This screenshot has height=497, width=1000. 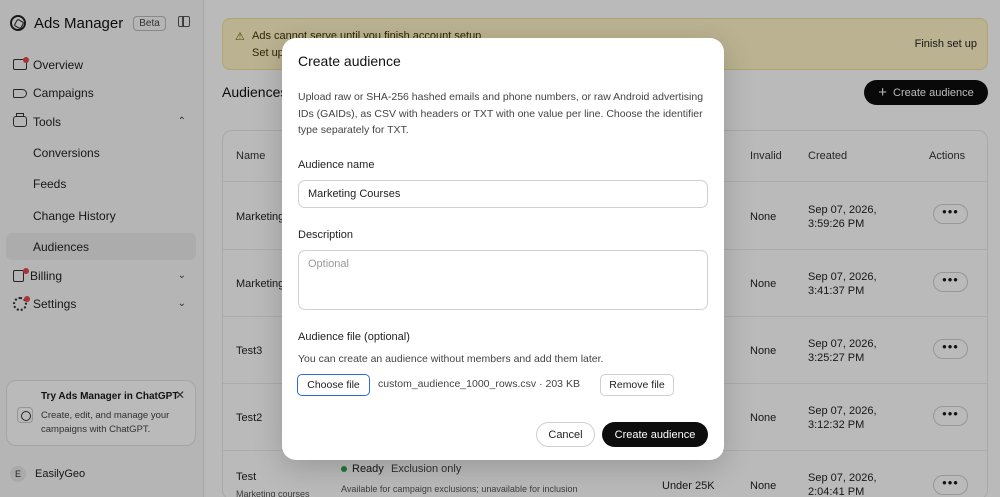 What do you see at coordinates (336, 165) in the screenshot?
I see `audience-name-label: Audience name` at bounding box center [336, 165].